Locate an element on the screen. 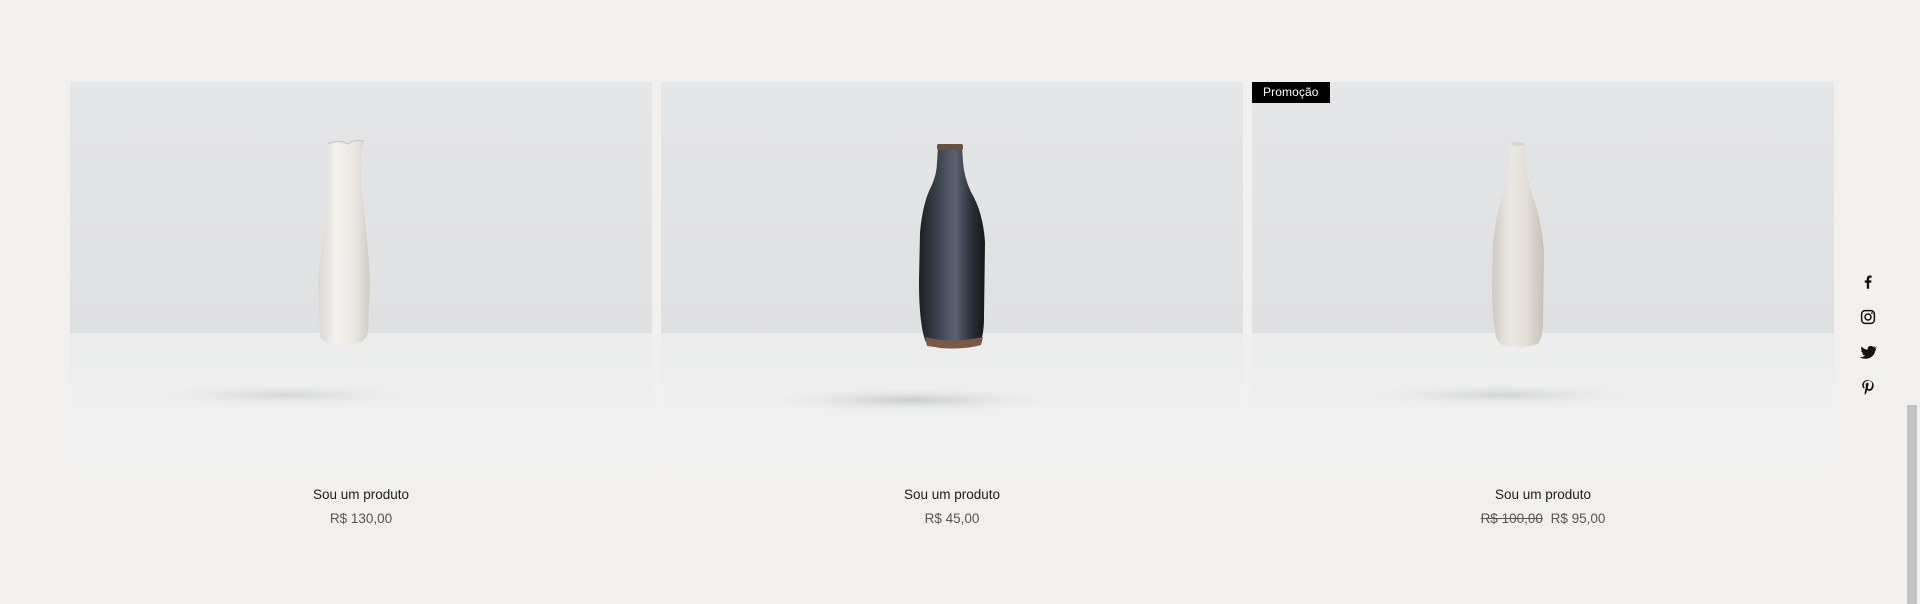 The width and height of the screenshot is (1920, 604). product-price: R$ 130,00 is located at coordinates (361, 518).